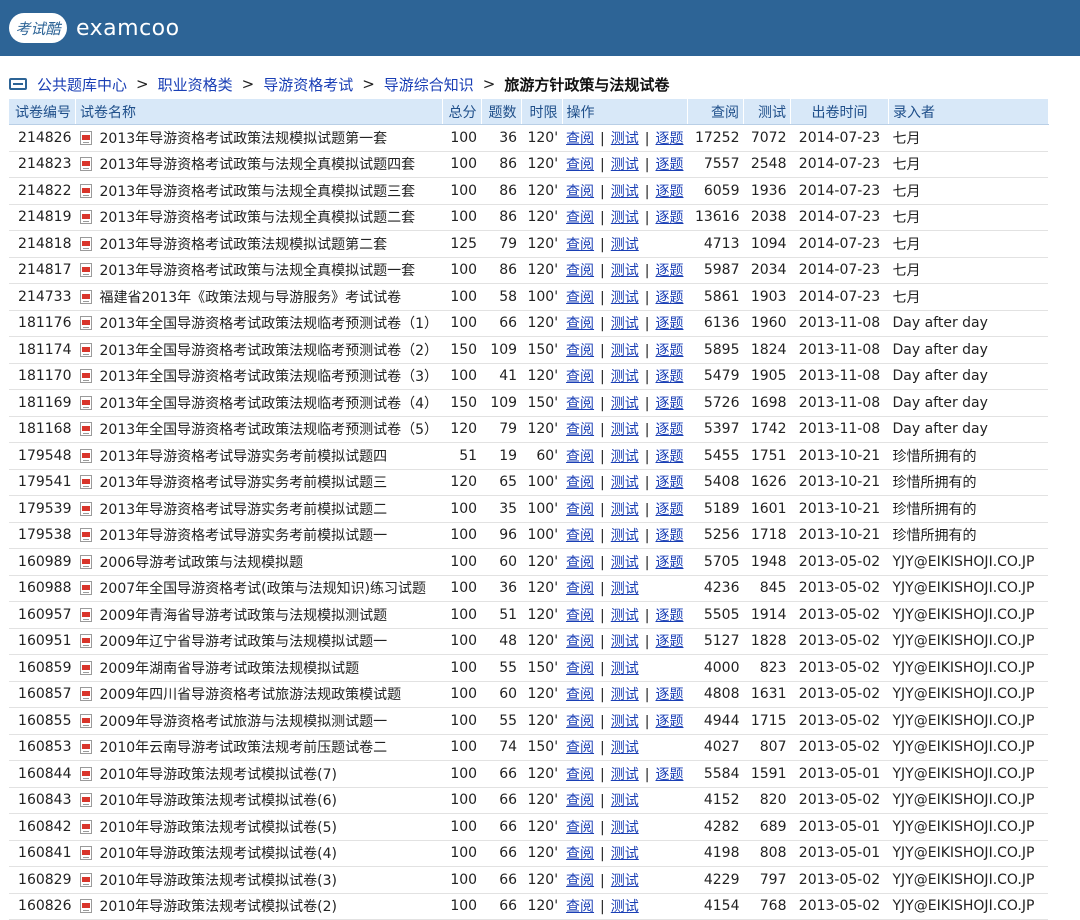 The height and width of the screenshot is (920, 1080). Describe the element at coordinates (542, 112) in the screenshot. I see `col-header-time: 时限` at that location.